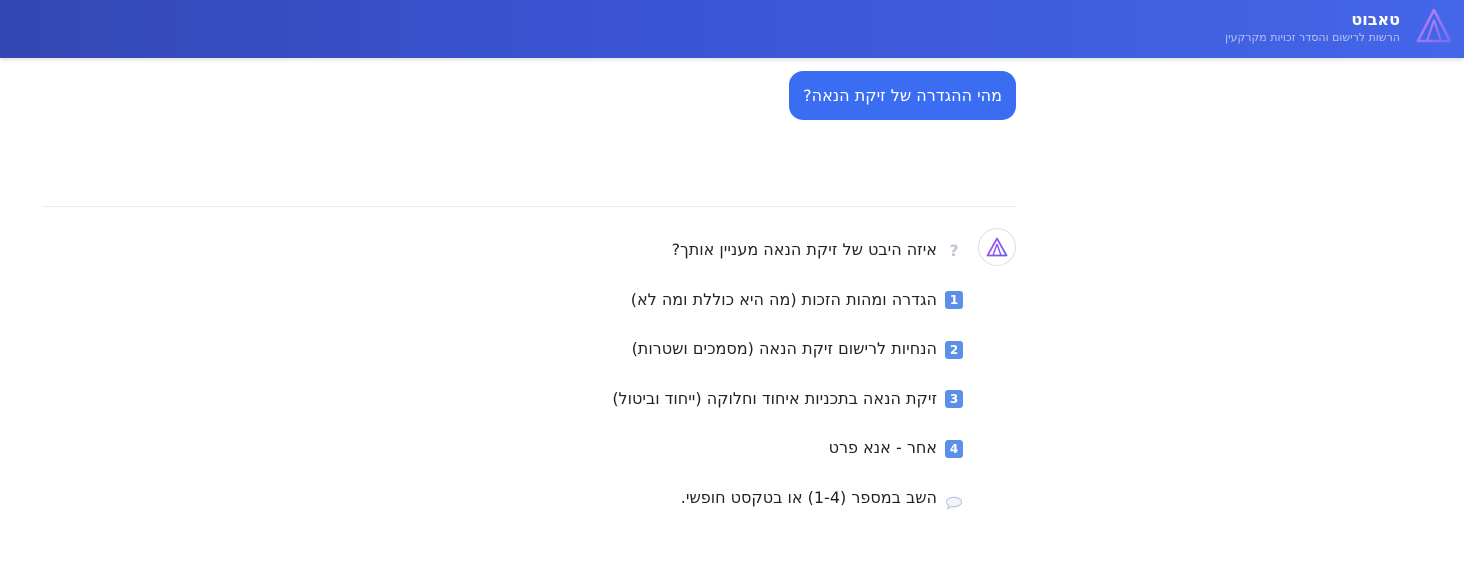 Image resolution: width=1464 pixels, height=571 pixels. What do you see at coordinates (787, 311) in the screenshot?
I see `option-item: 1 הגדרה ומהות הזכות (מה היא כוללת ומה לא)` at bounding box center [787, 311].